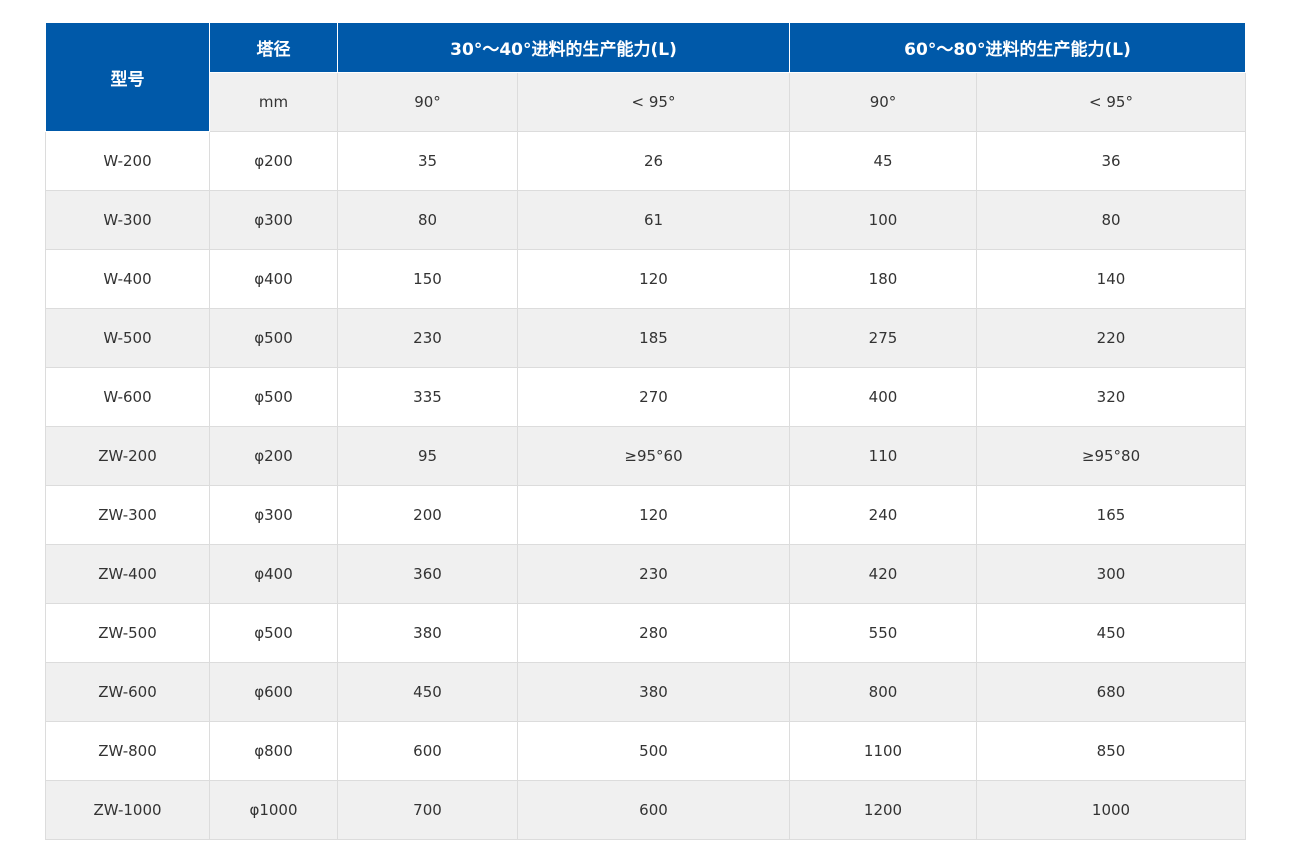  I want to click on cell-g1-90: 360, so click(427, 574).